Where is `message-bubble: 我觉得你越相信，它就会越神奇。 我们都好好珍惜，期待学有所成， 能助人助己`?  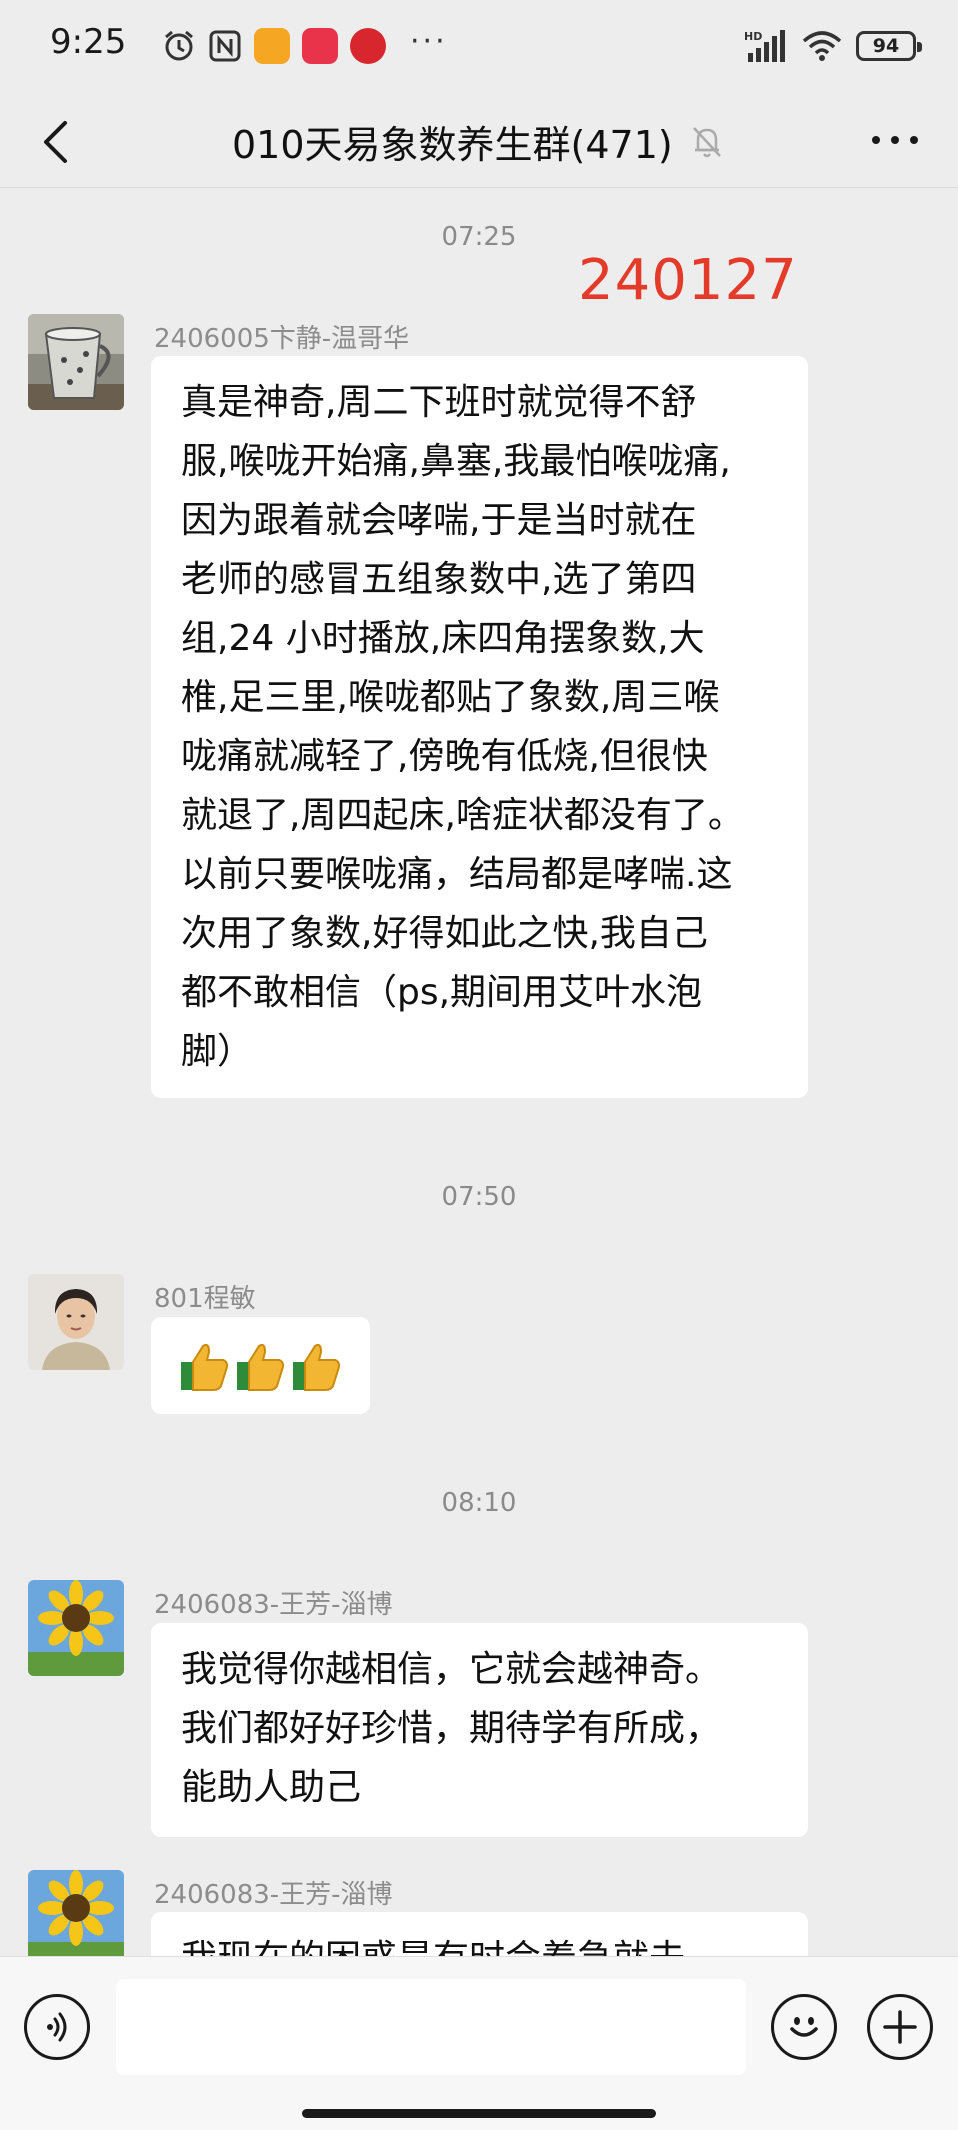
message-bubble: 我觉得你越相信，它就会越神奇。 我们都好好珍惜，期待学有所成， 能助人助己 is located at coordinates (479, 1730).